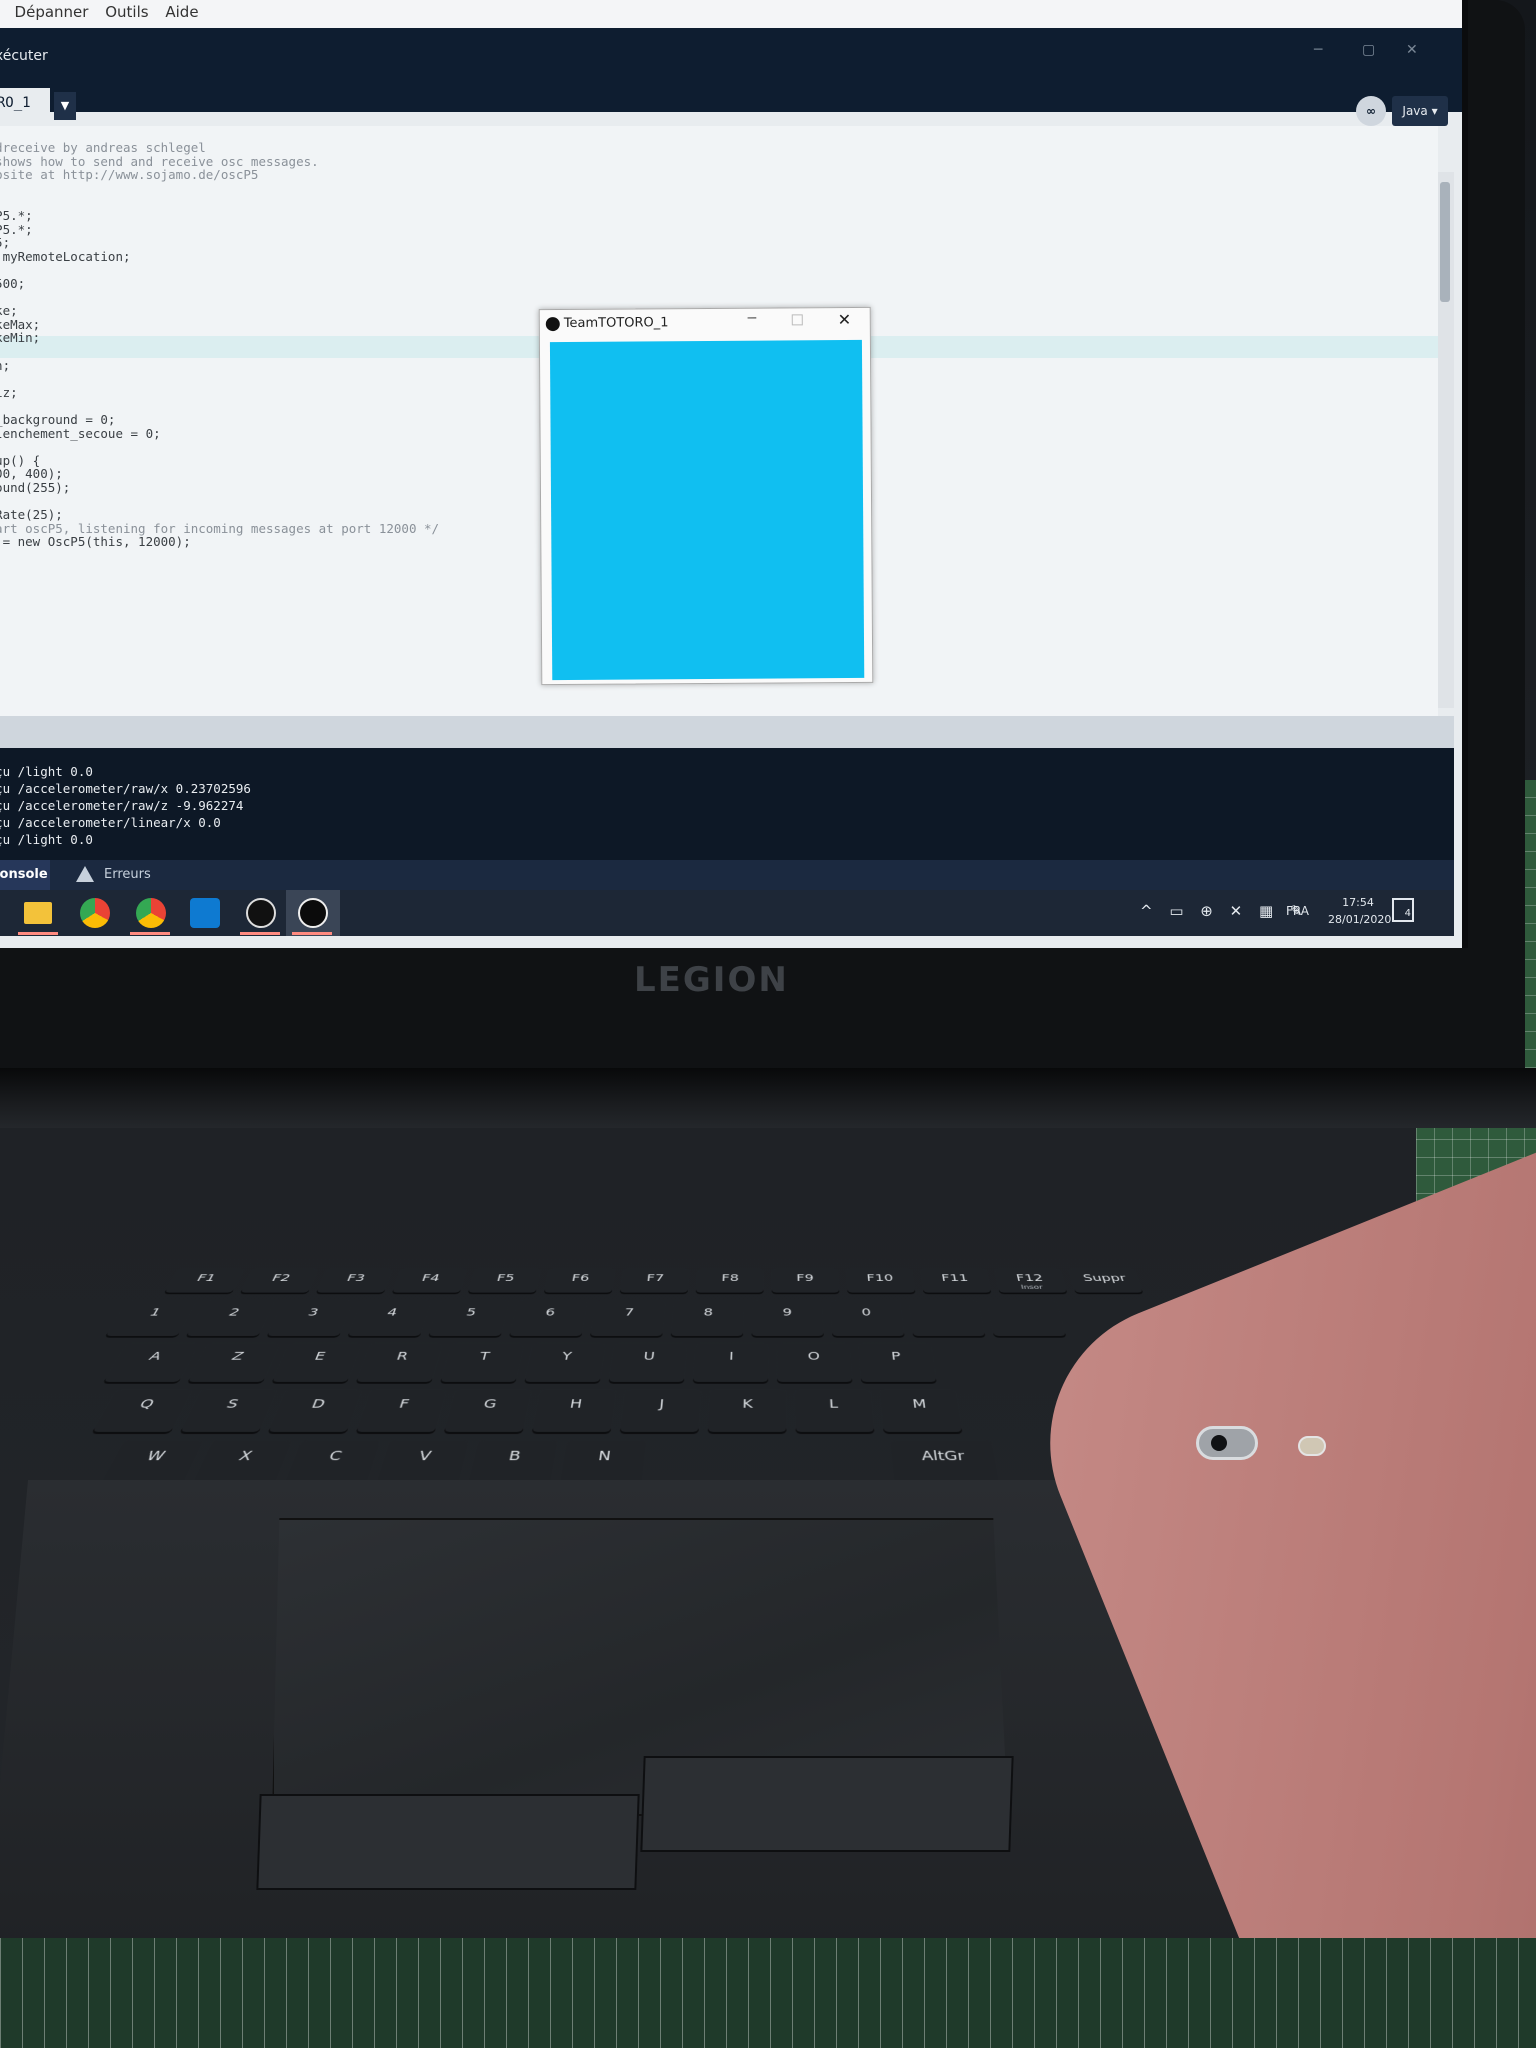 The height and width of the screenshot is (2048, 1536). What do you see at coordinates (313, 913) in the screenshot?
I see `sketch-run-icon` at bounding box center [313, 913].